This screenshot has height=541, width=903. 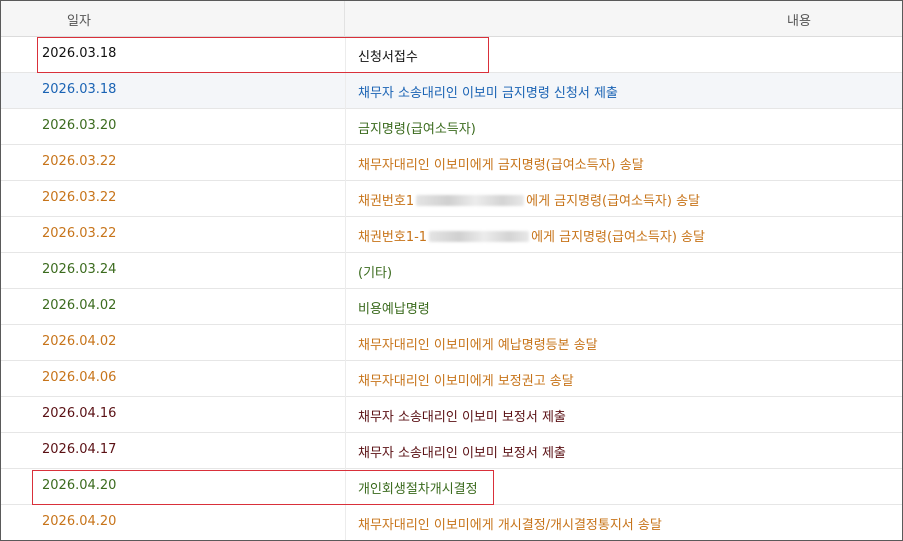 I want to click on table-row: 2026.03.18 채무자 소송대리인 이보미 금지명령 신청서 제출, so click(x=451, y=91).